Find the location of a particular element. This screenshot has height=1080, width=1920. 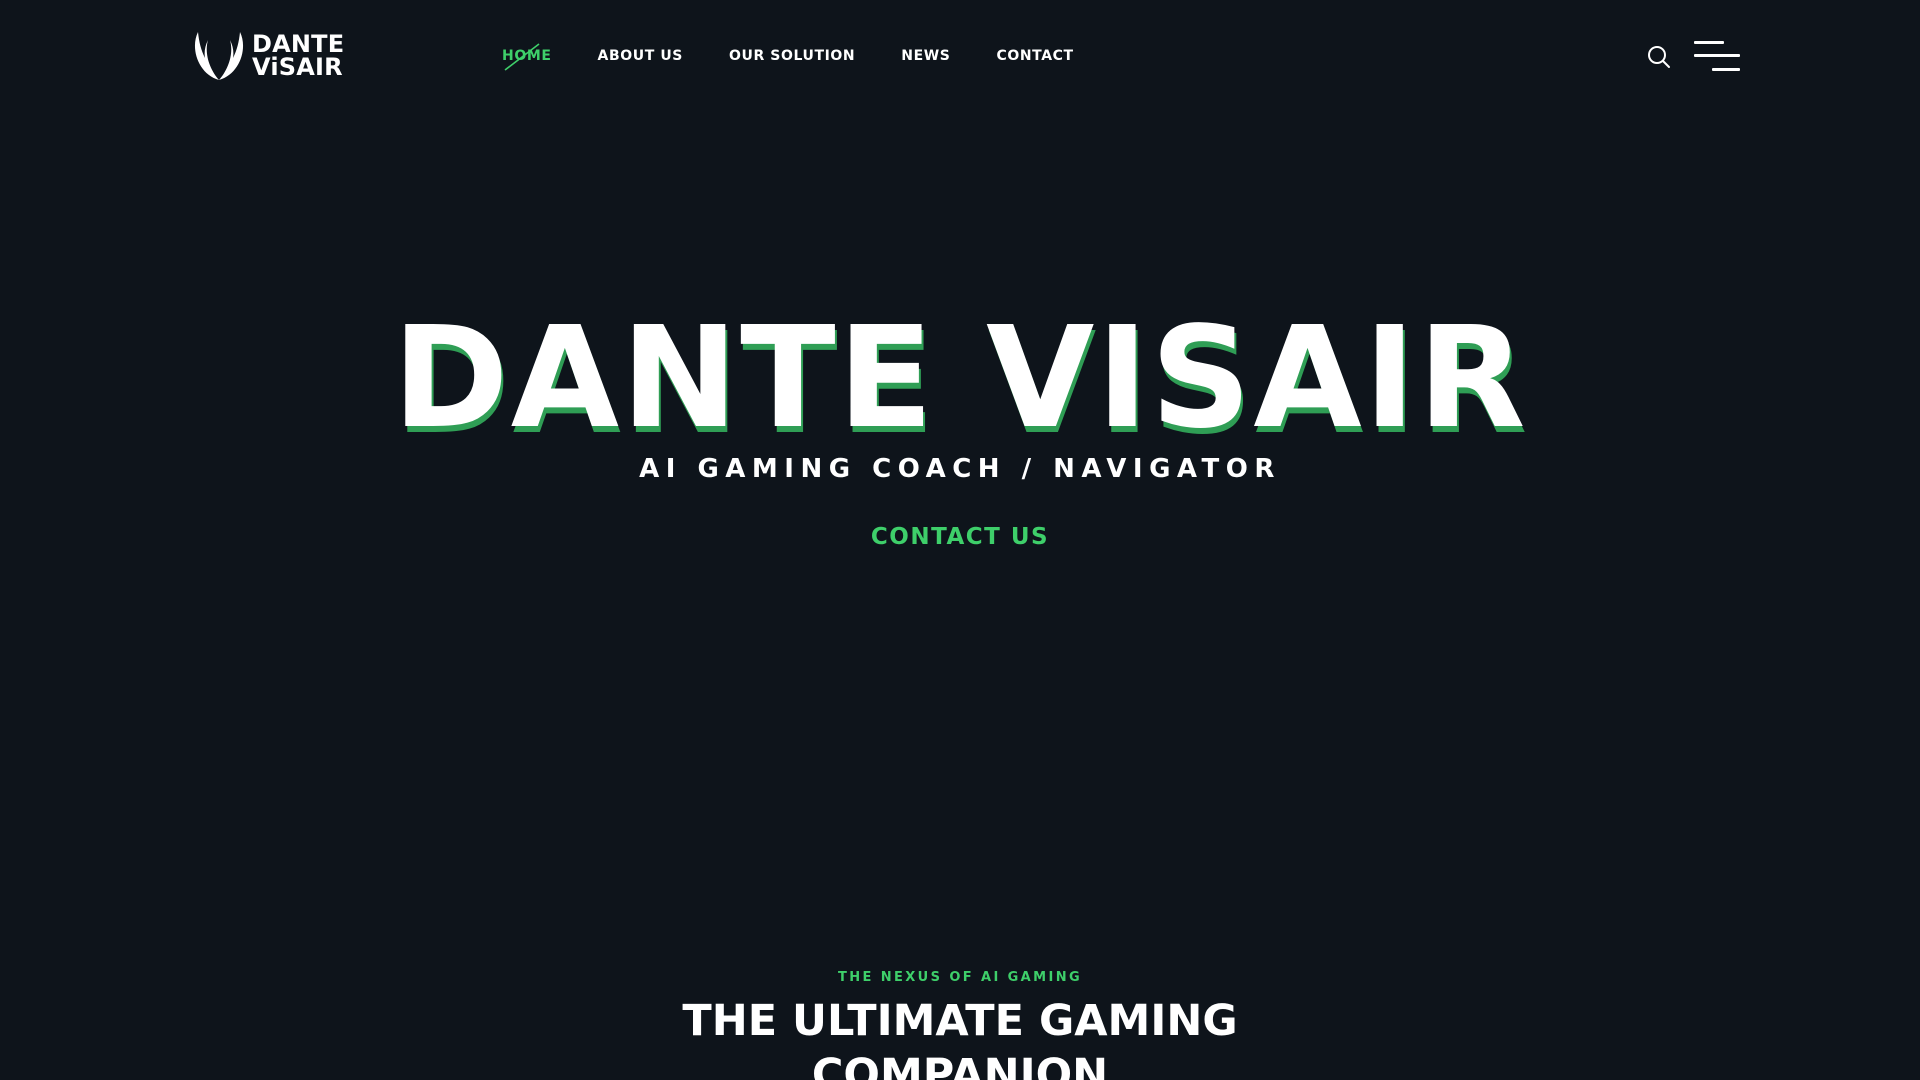

section-heading: THE ULTIMATE GAMING COMPANION is located at coordinates (960, 1037).